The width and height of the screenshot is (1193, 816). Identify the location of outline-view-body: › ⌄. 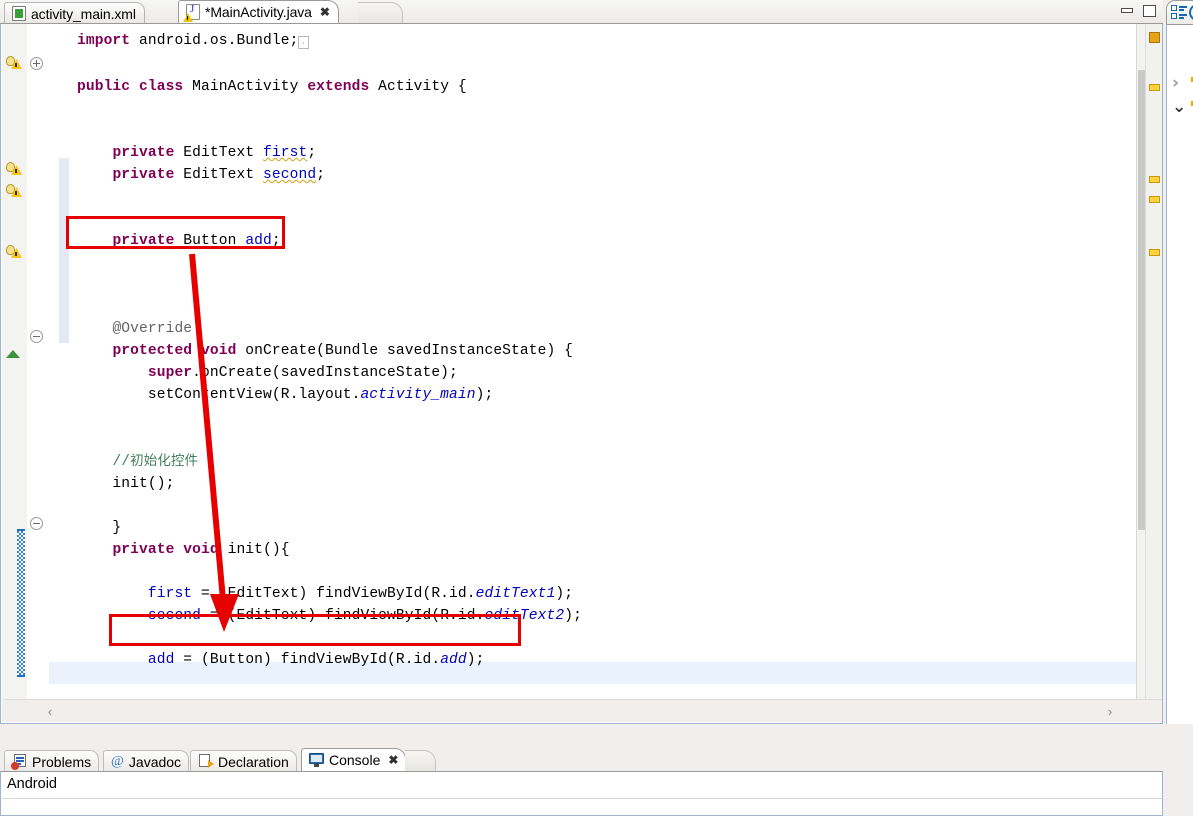
(1179, 374).